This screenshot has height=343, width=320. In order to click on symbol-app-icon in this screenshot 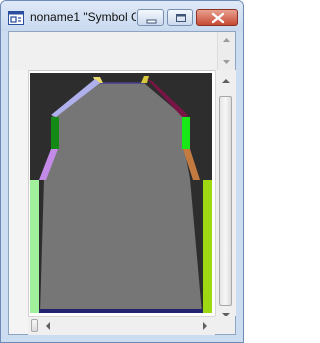, I will do `click(16, 17)`.